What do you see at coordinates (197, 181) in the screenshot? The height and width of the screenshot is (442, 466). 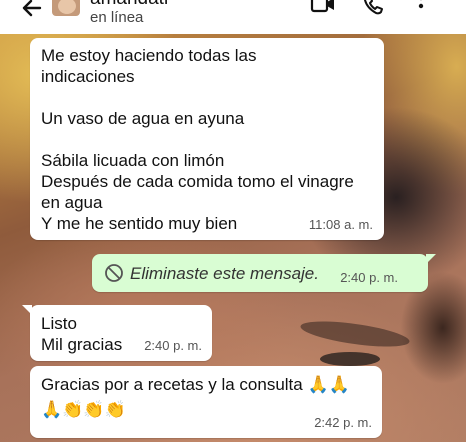 I see `message-text: Después de cada comida tomo el vinagre` at bounding box center [197, 181].